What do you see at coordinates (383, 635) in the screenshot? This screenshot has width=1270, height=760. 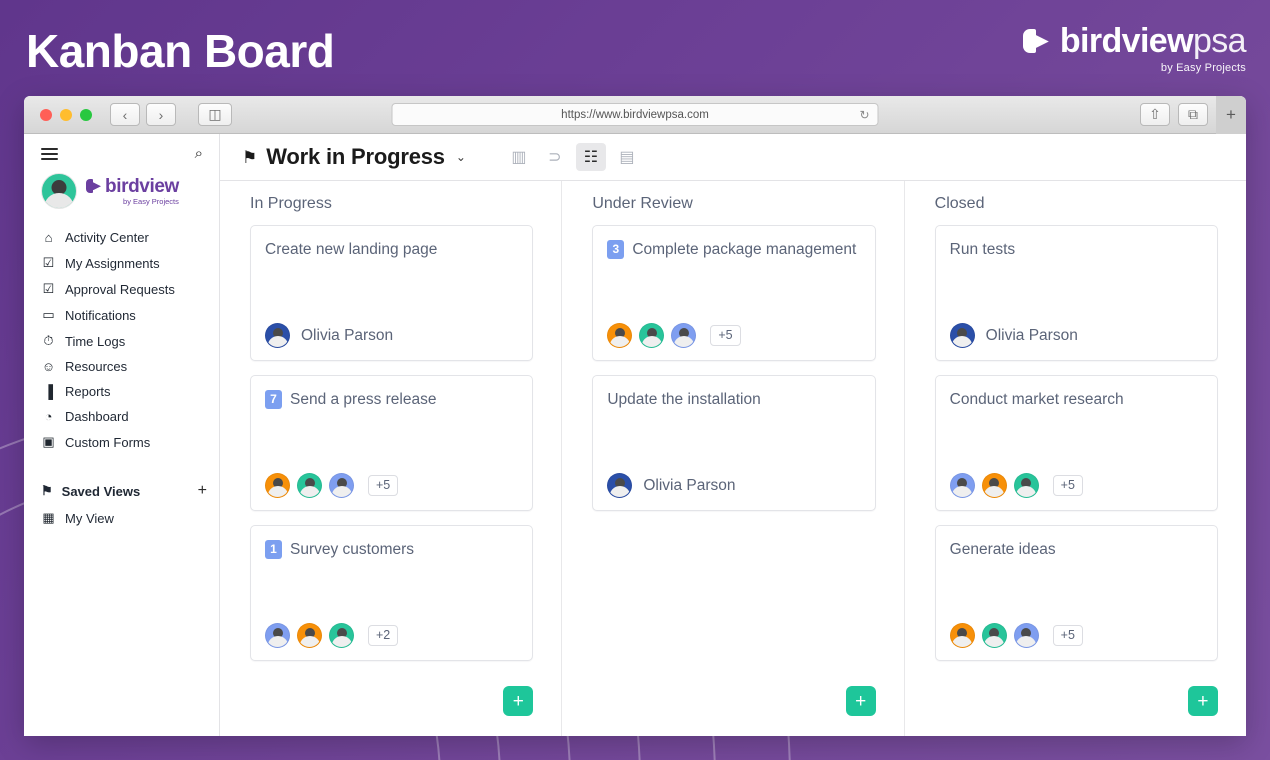 I see `more-assignees-badge: +2` at bounding box center [383, 635].